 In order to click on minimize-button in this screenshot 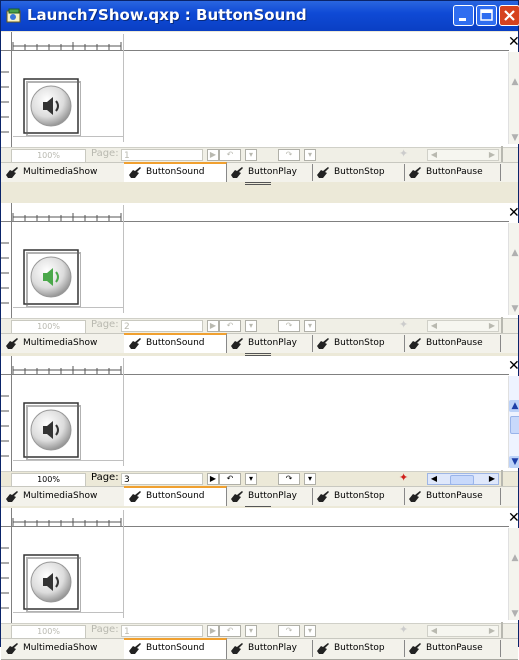, I will do `click(463, 15)`.